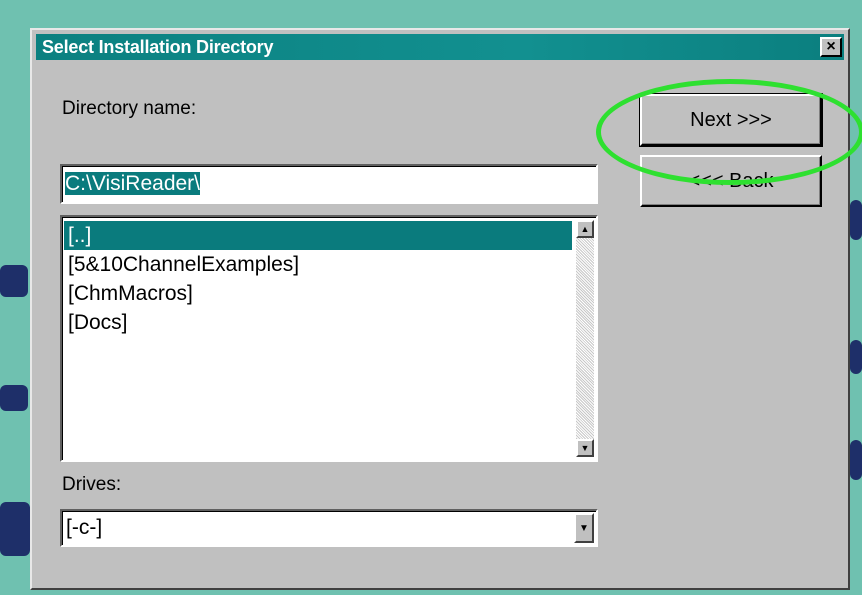 Image resolution: width=862 pixels, height=595 pixels. I want to click on scroll-up-button: ▲, so click(585, 229).